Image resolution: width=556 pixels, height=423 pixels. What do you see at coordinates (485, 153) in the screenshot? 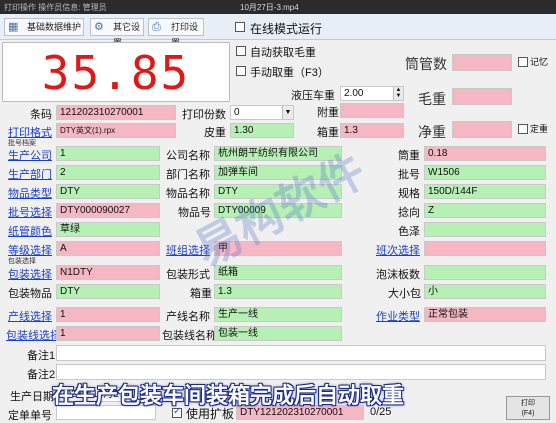
I see `tube-weight-field: 0.18` at bounding box center [485, 153].